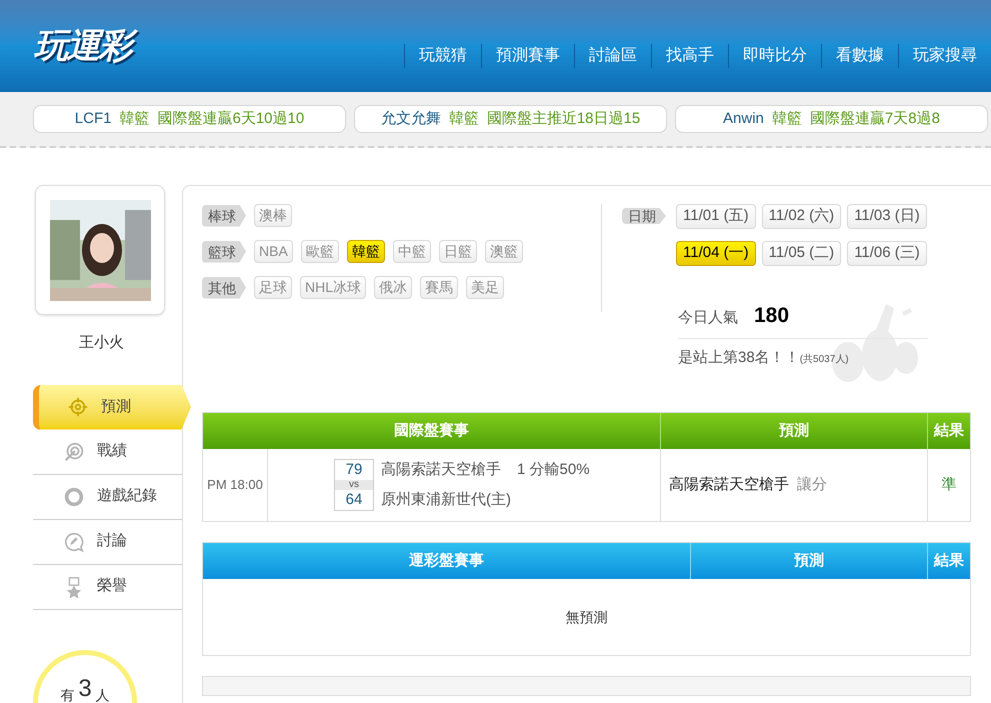  What do you see at coordinates (112, 407) in the screenshot?
I see `sidebar-item: 預測` at bounding box center [112, 407].